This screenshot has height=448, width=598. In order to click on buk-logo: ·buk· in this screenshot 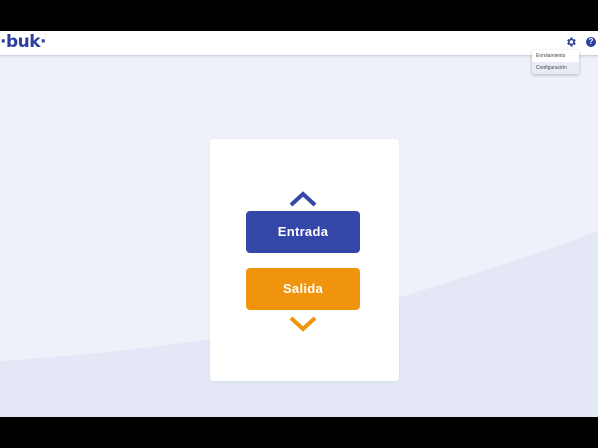, I will do `click(23, 42)`.